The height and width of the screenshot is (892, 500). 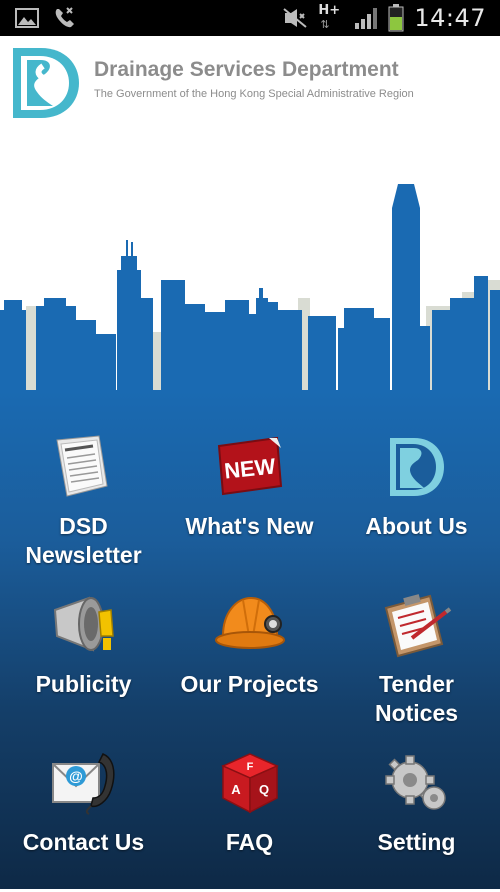 I want to click on gallery-icon, so click(x=27, y=18).